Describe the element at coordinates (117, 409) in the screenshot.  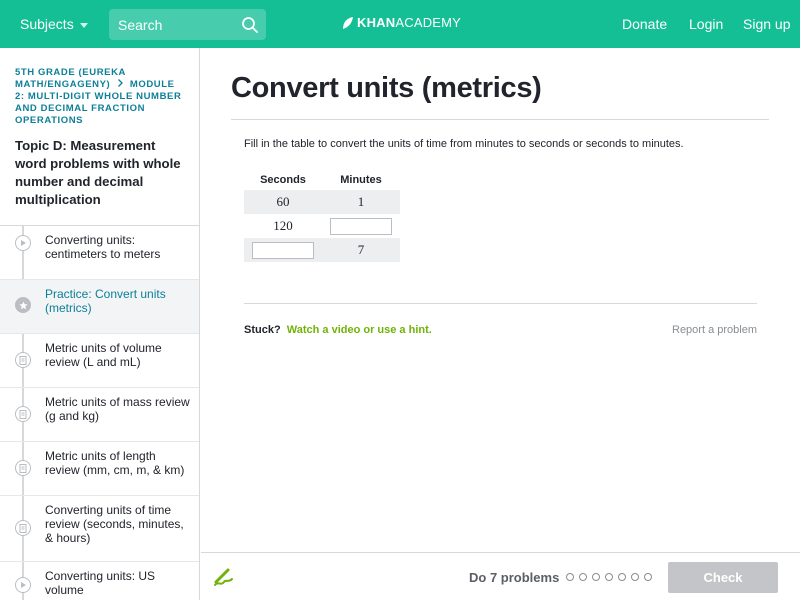
I see `list-item-label: Metric units of mass review (g and kg)` at that location.